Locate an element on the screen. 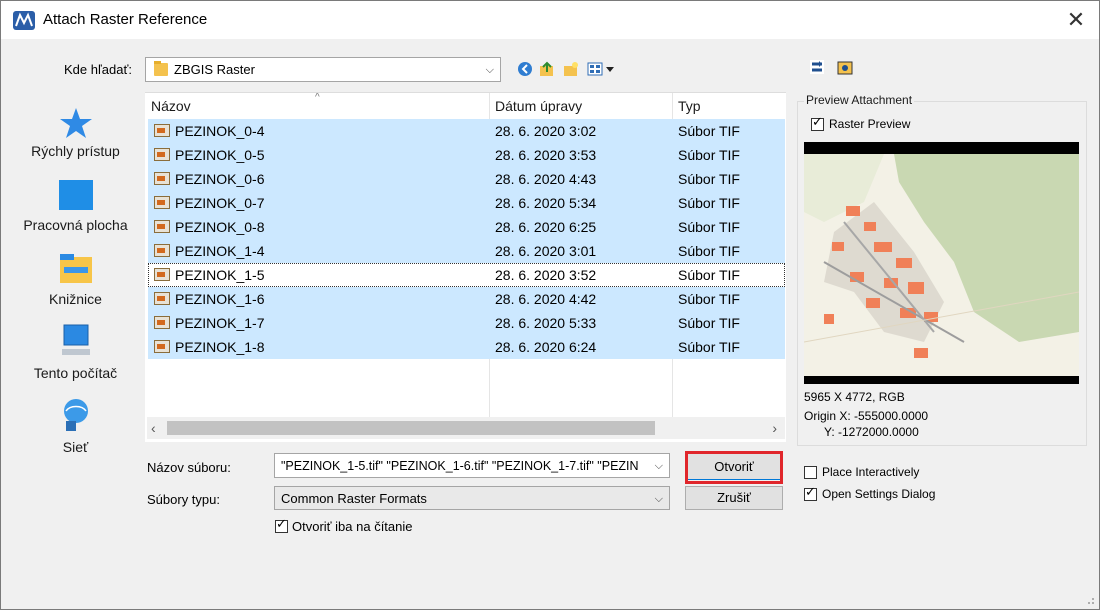  file-date: 28. 6. 2020 3:02 is located at coordinates (546, 131).